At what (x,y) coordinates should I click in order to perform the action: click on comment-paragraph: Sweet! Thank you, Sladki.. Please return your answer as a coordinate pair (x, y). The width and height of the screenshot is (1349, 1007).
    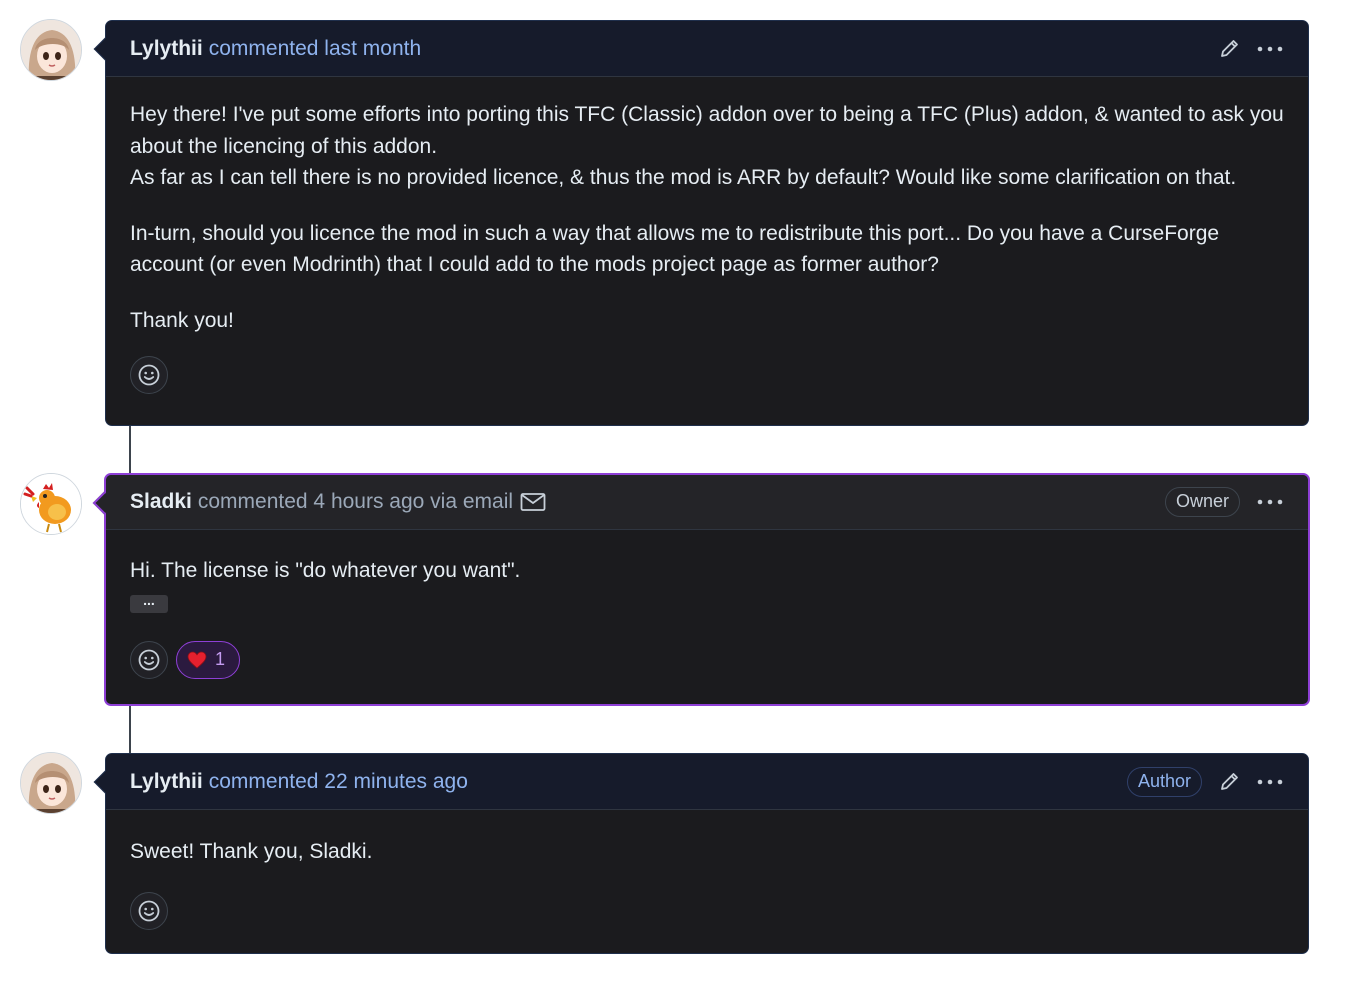
    Looking at the image, I should click on (251, 851).